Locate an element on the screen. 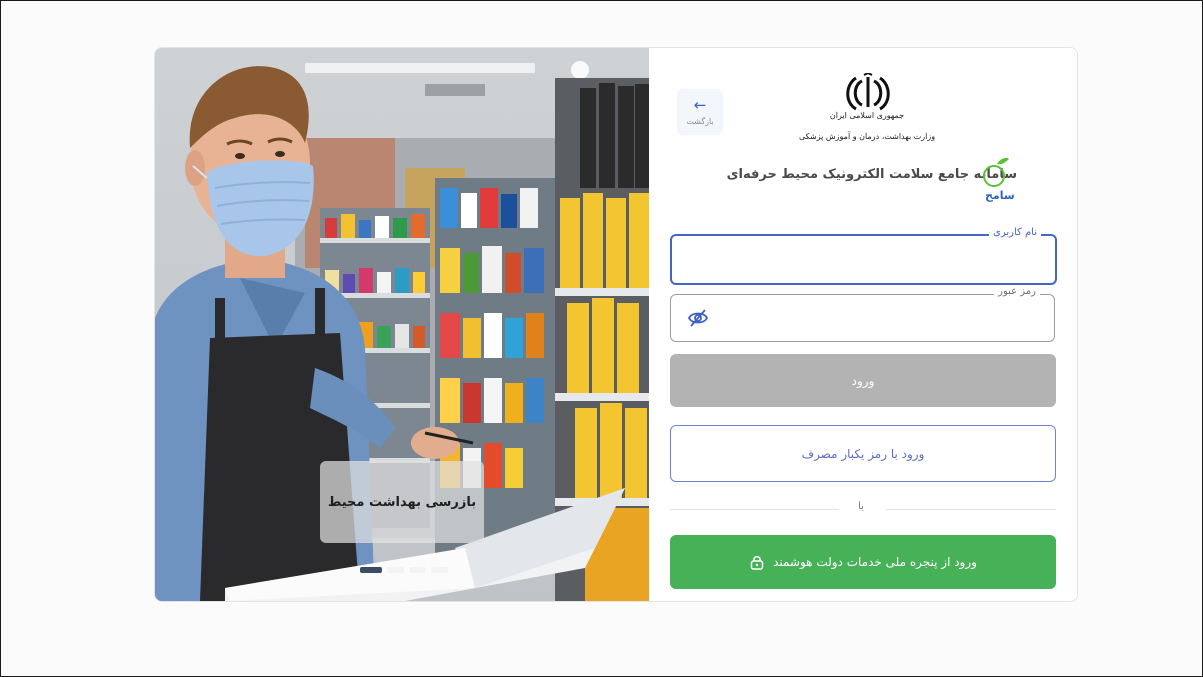  gov-name-line1: جمهوری اسلامی ایران is located at coordinates (867, 115).